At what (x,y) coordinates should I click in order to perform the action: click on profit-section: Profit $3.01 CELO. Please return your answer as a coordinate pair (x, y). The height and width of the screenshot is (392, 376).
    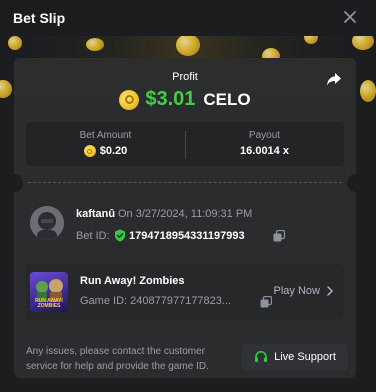
    Looking at the image, I should click on (185, 87).